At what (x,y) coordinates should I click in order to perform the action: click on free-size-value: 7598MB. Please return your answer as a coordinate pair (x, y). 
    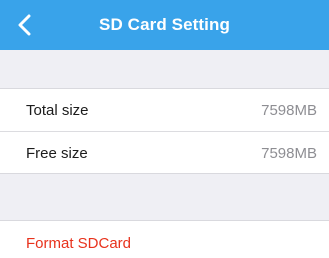
    Looking at the image, I should click on (289, 153).